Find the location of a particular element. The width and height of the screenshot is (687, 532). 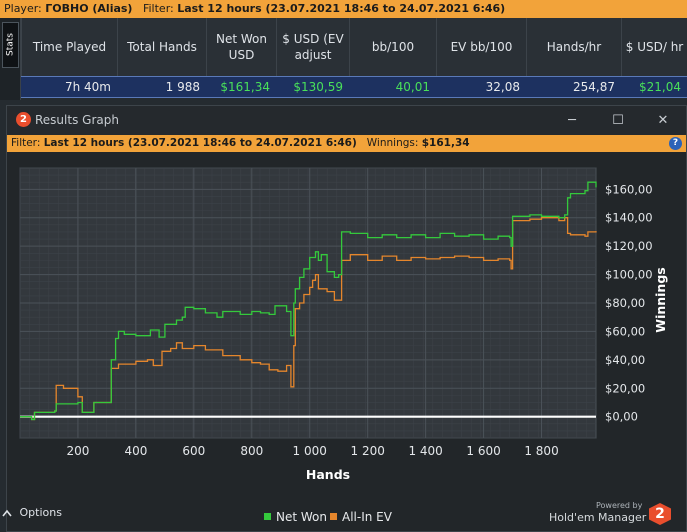

legend-item-allin-ev: All-In EV is located at coordinates (361, 517).